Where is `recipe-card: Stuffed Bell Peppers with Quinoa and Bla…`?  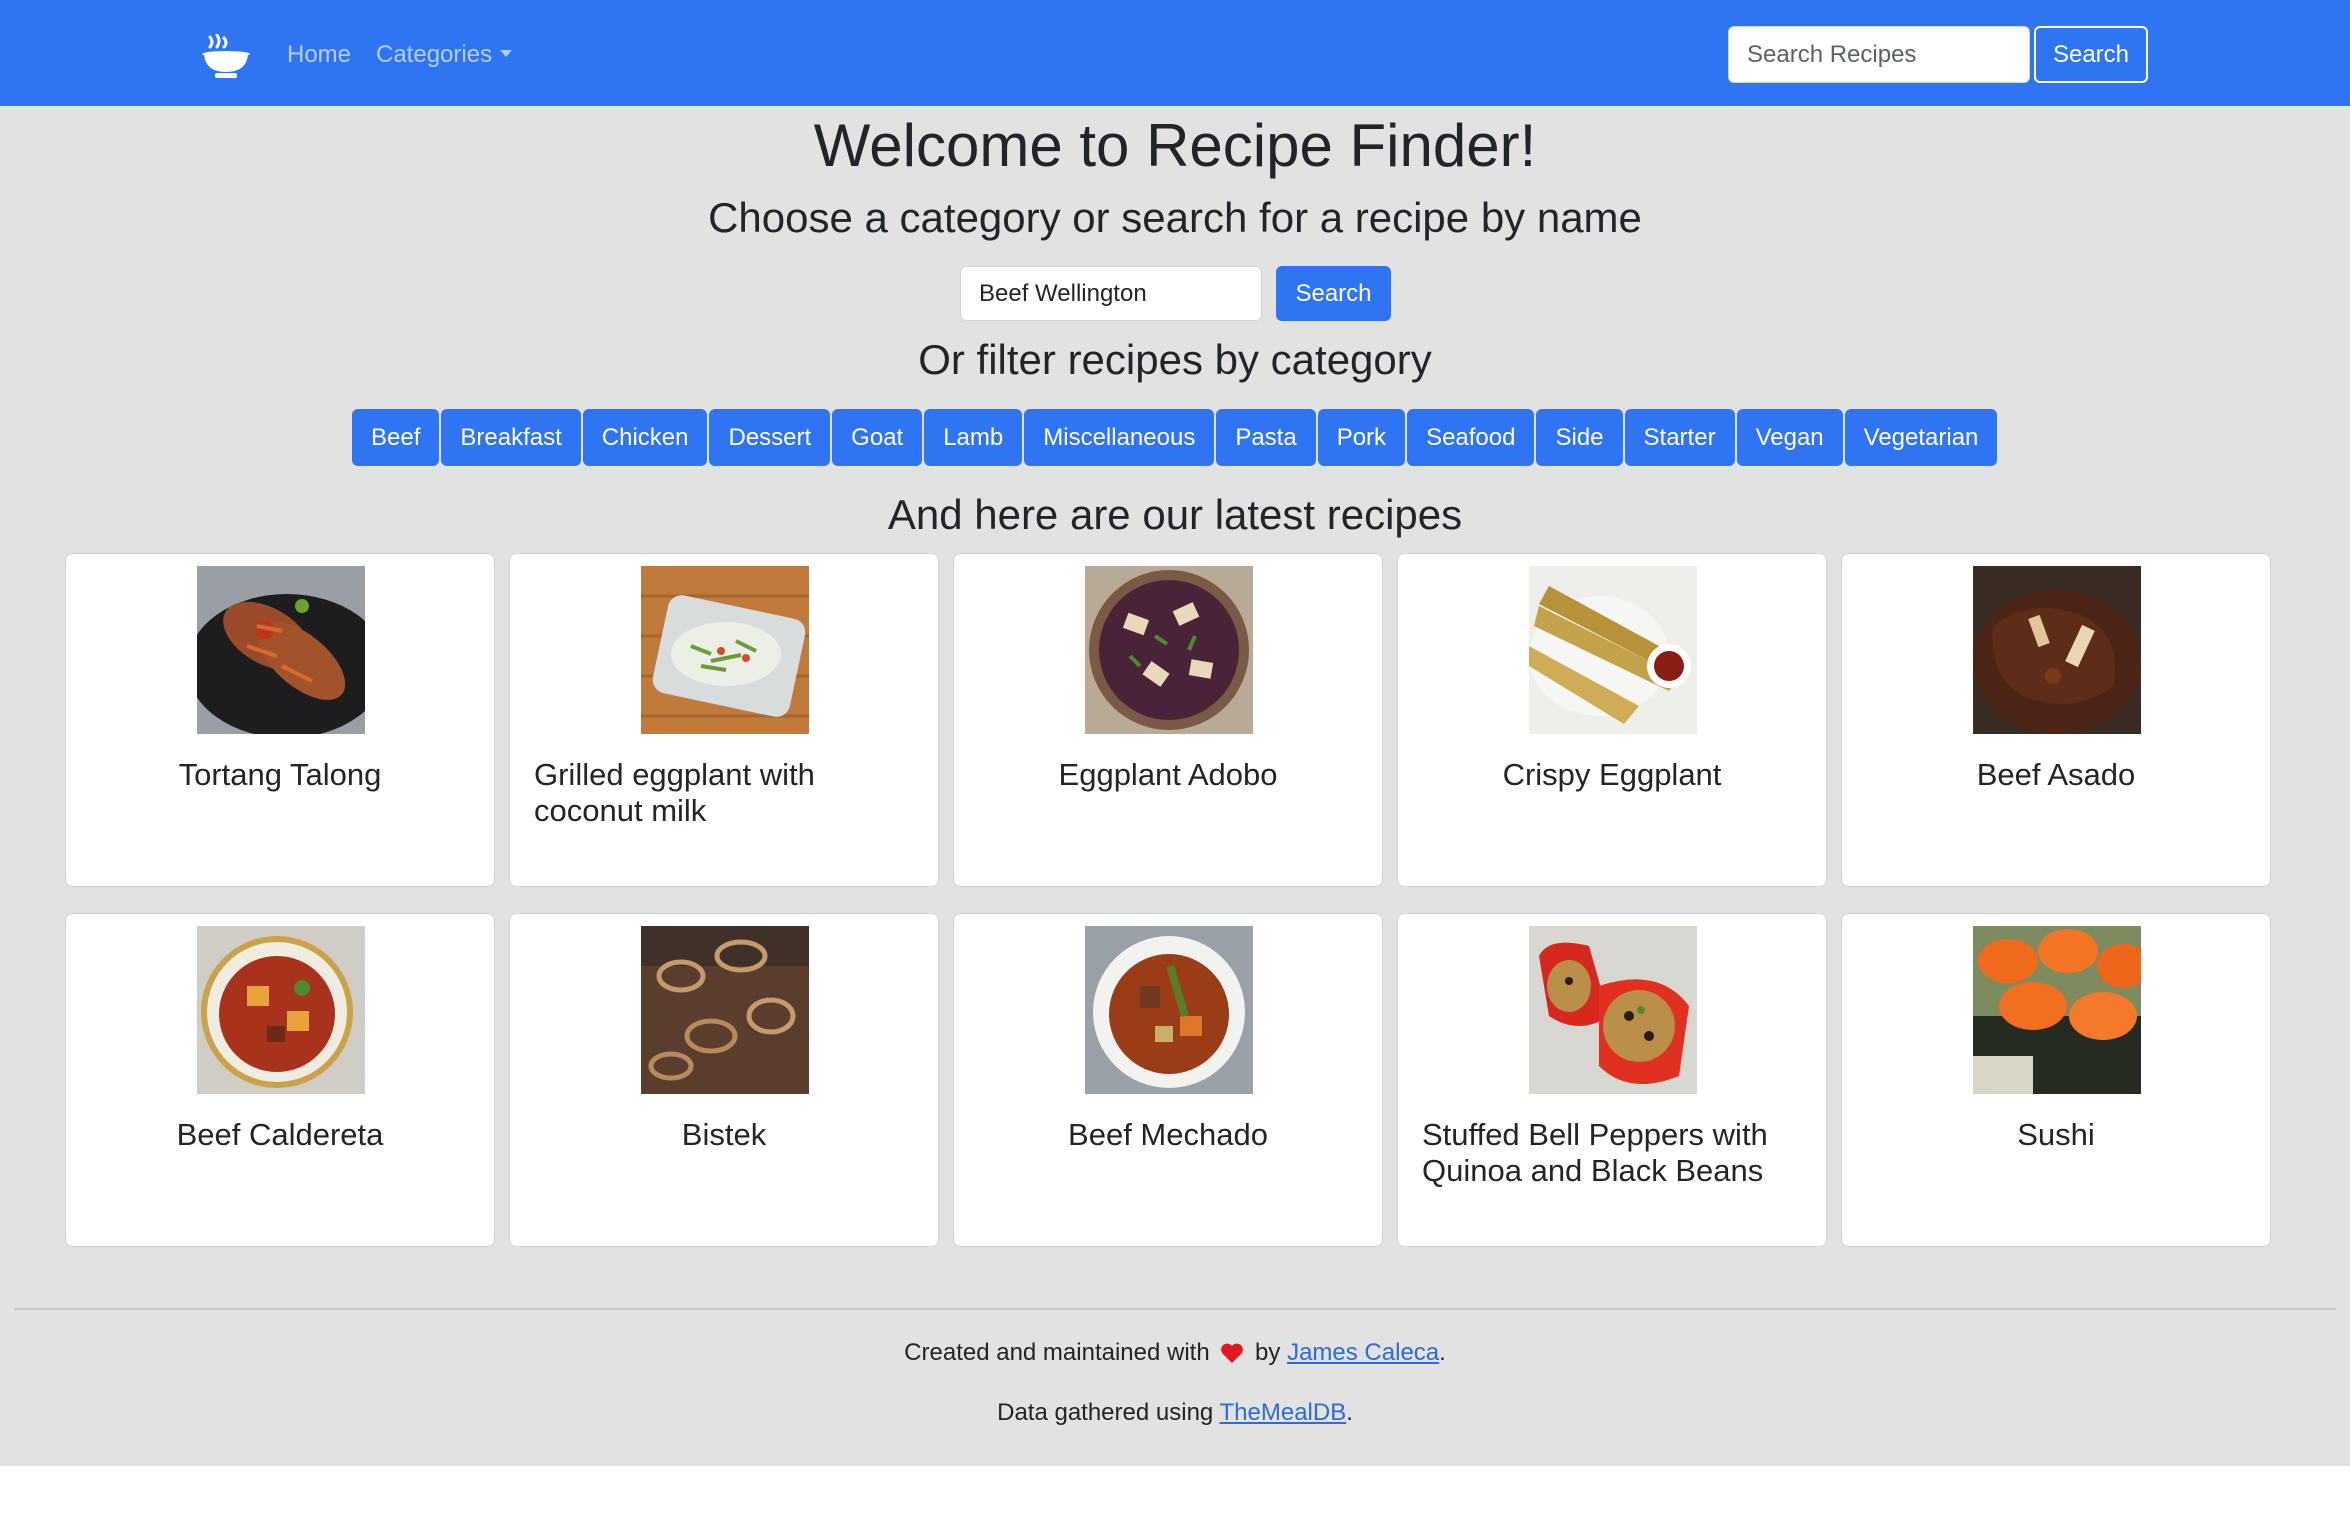
recipe-card: Stuffed Bell Peppers with Quinoa and Bla… is located at coordinates (1612, 1080).